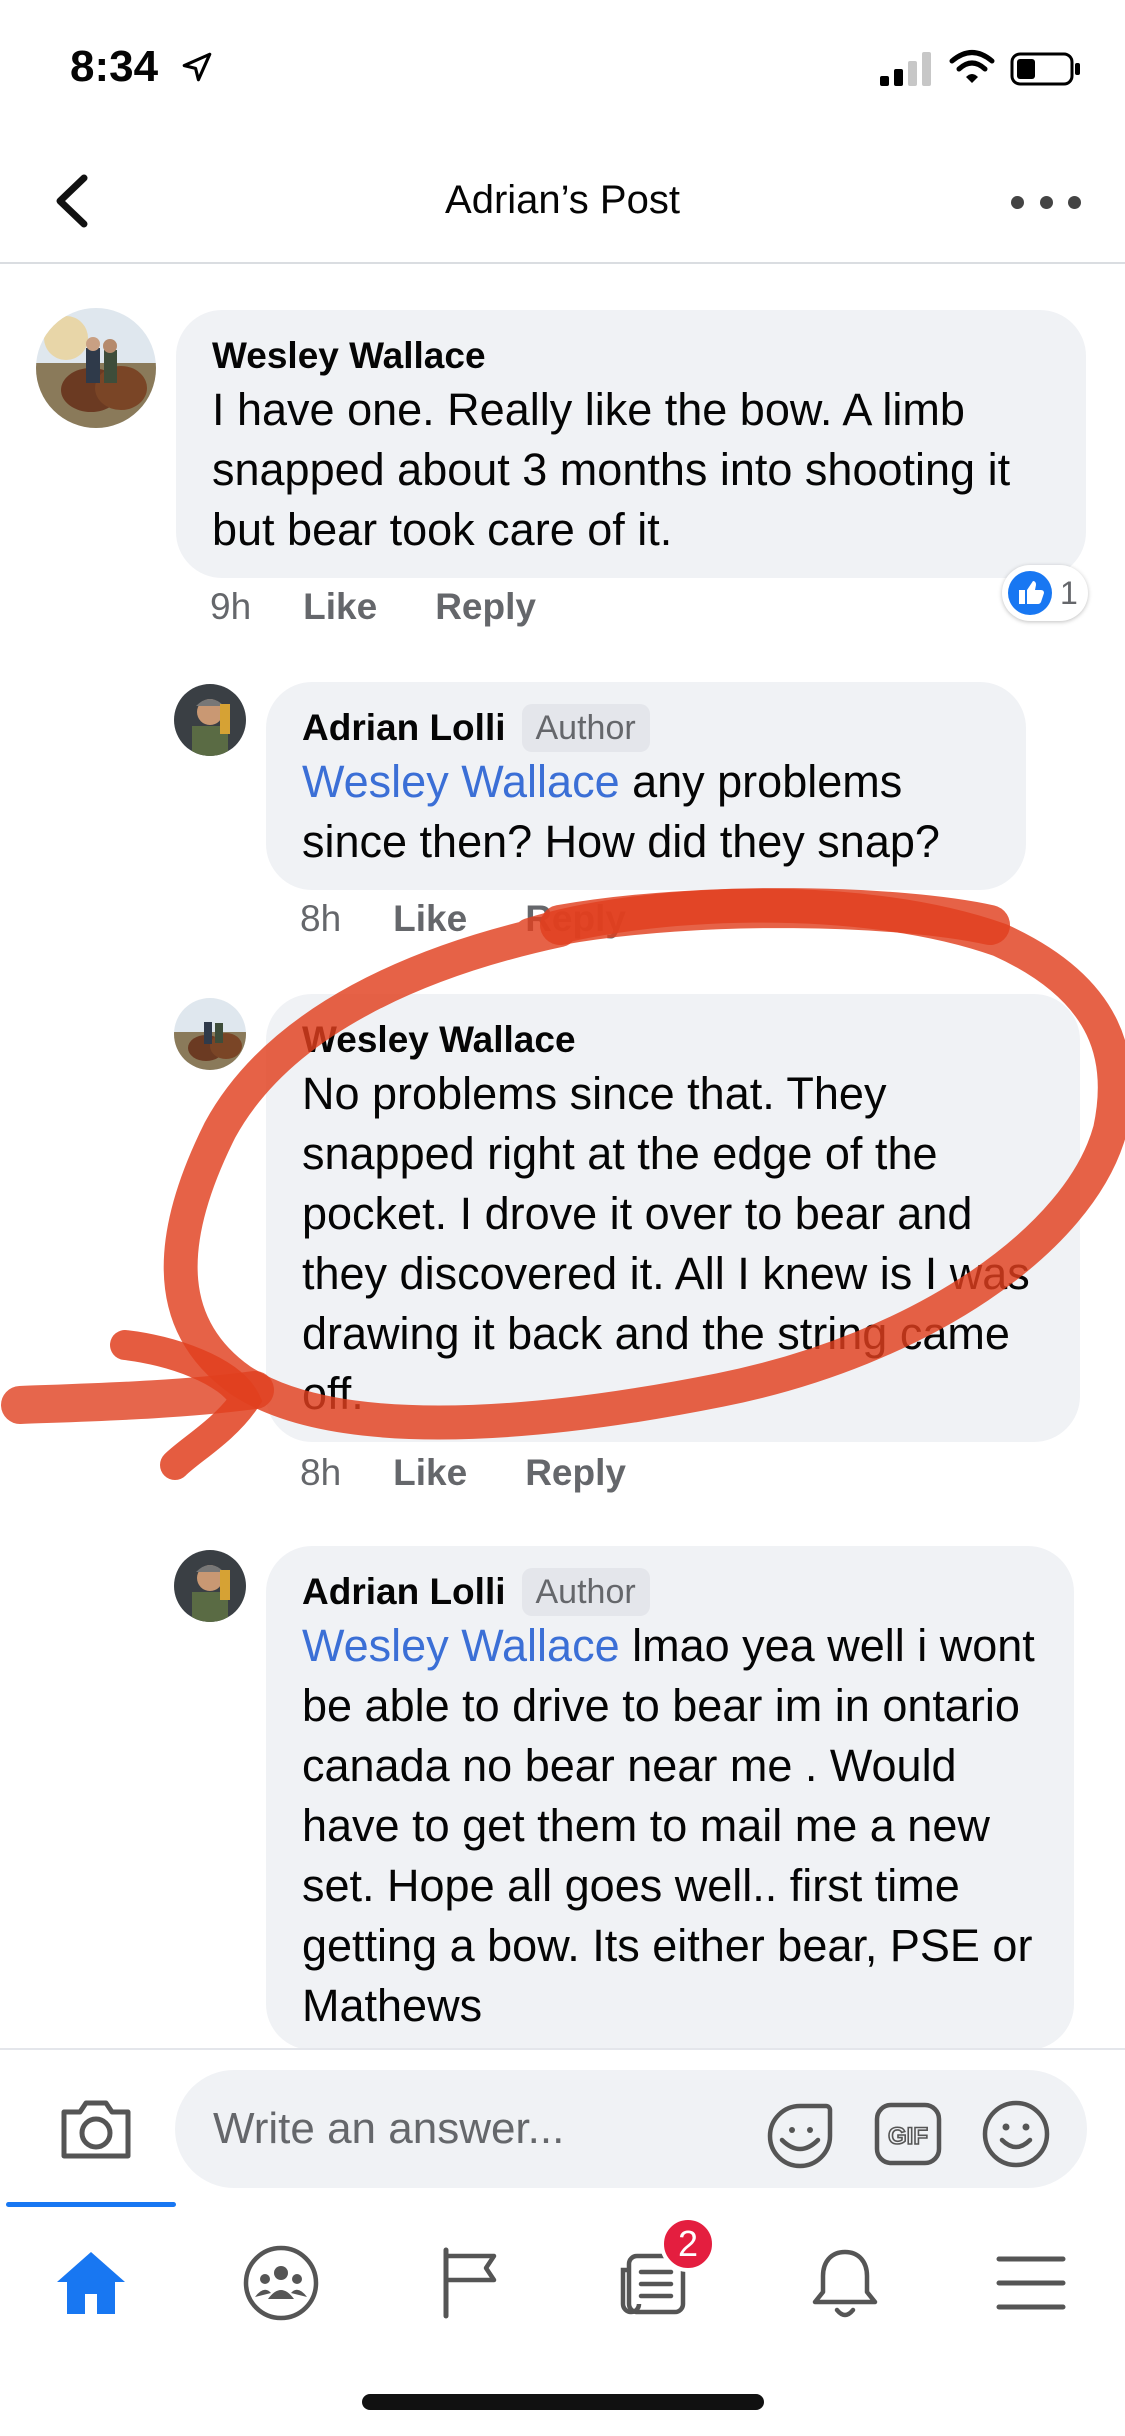 This screenshot has width=1125, height=2436. What do you see at coordinates (972, 66) in the screenshot?
I see `wifi-icon` at bounding box center [972, 66].